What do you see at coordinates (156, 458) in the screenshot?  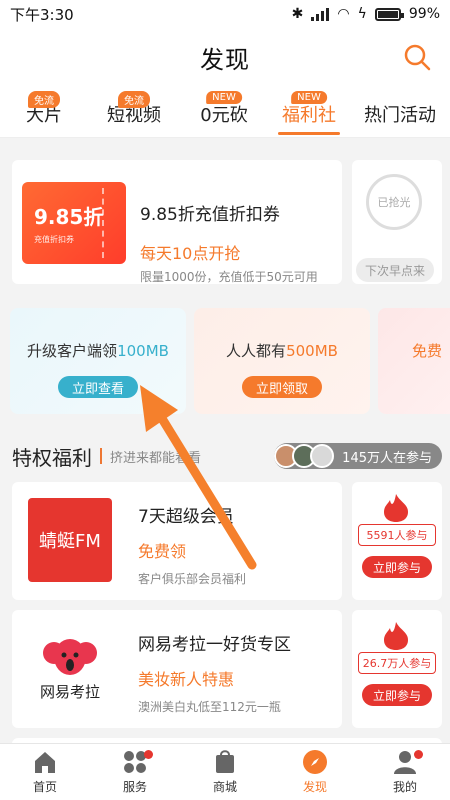 I see `section-subtitle: 挤进来都能看看` at bounding box center [156, 458].